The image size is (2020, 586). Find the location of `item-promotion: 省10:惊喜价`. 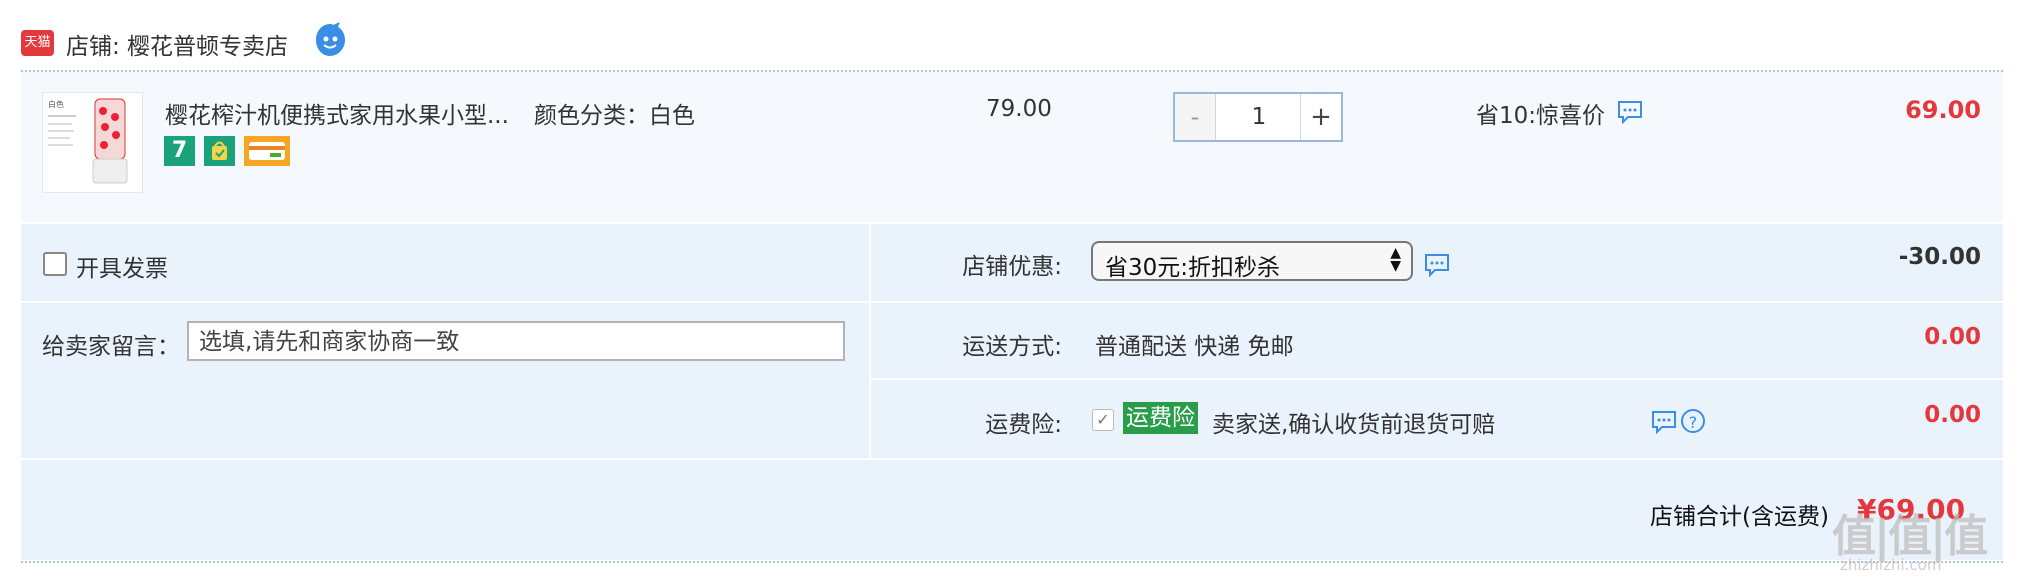

item-promotion: 省10:惊喜价 is located at coordinates (1541, 116).